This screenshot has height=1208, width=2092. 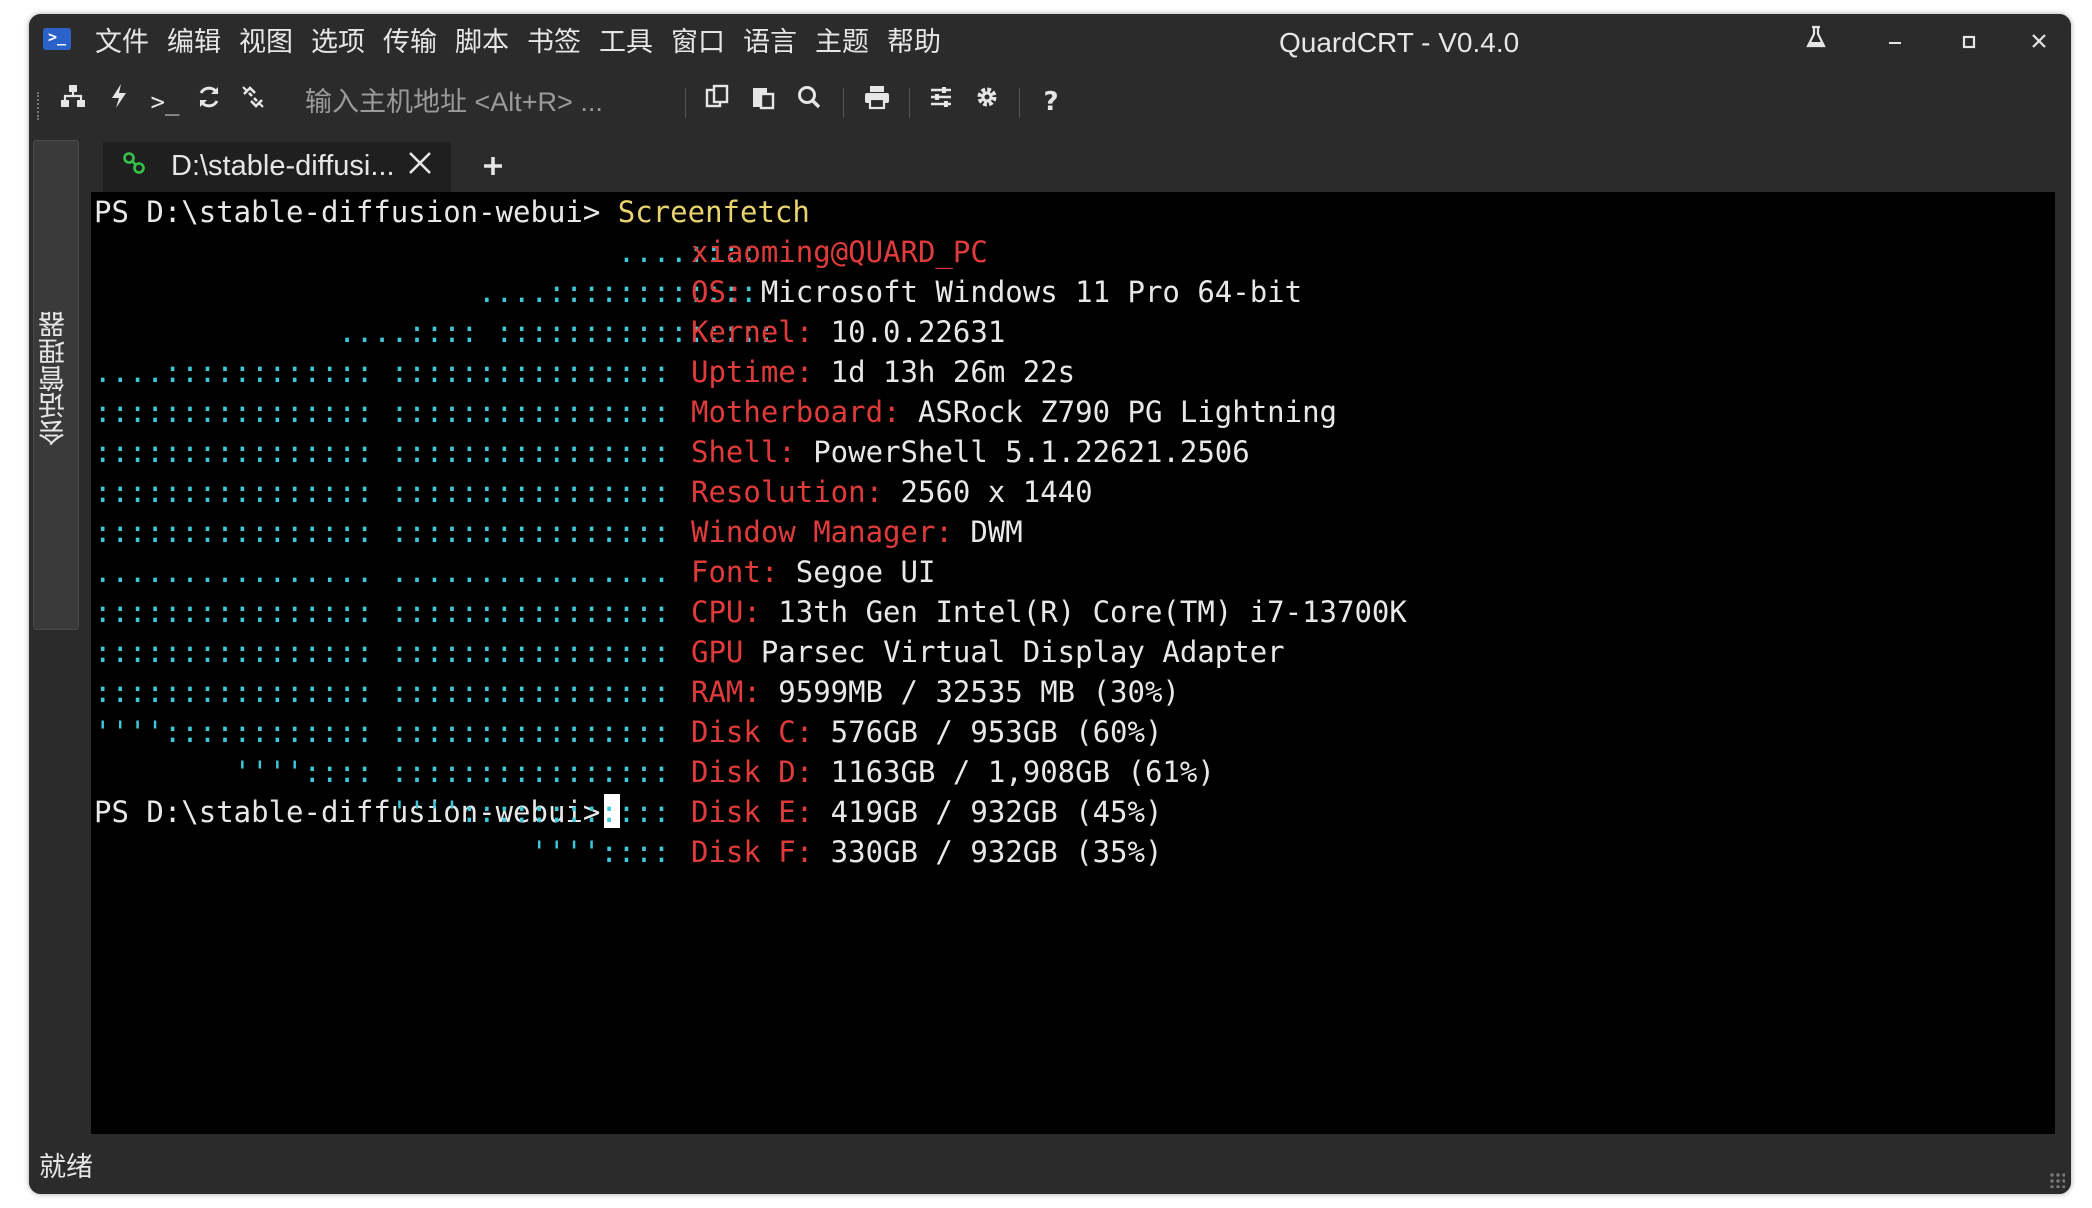 What do you see at coordinates (266, 43) in the screenshot?
I see `menu-view: 视图` at bounding box center [266, 43].